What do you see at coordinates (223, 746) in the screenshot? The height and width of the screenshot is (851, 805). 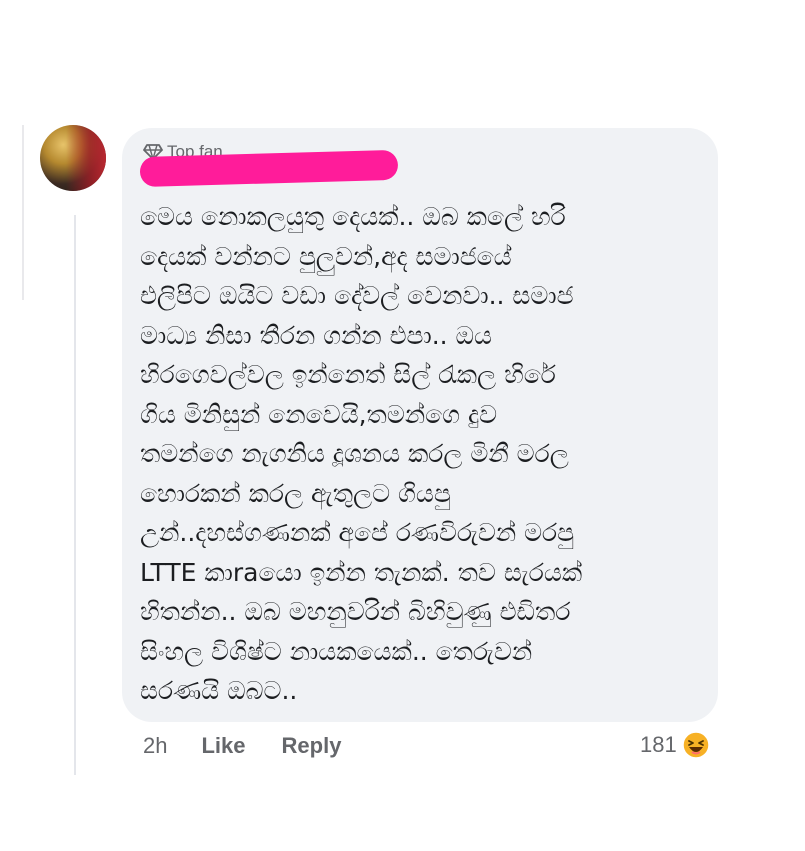 I see `like-button: Like` at bounding box center [223, 746].